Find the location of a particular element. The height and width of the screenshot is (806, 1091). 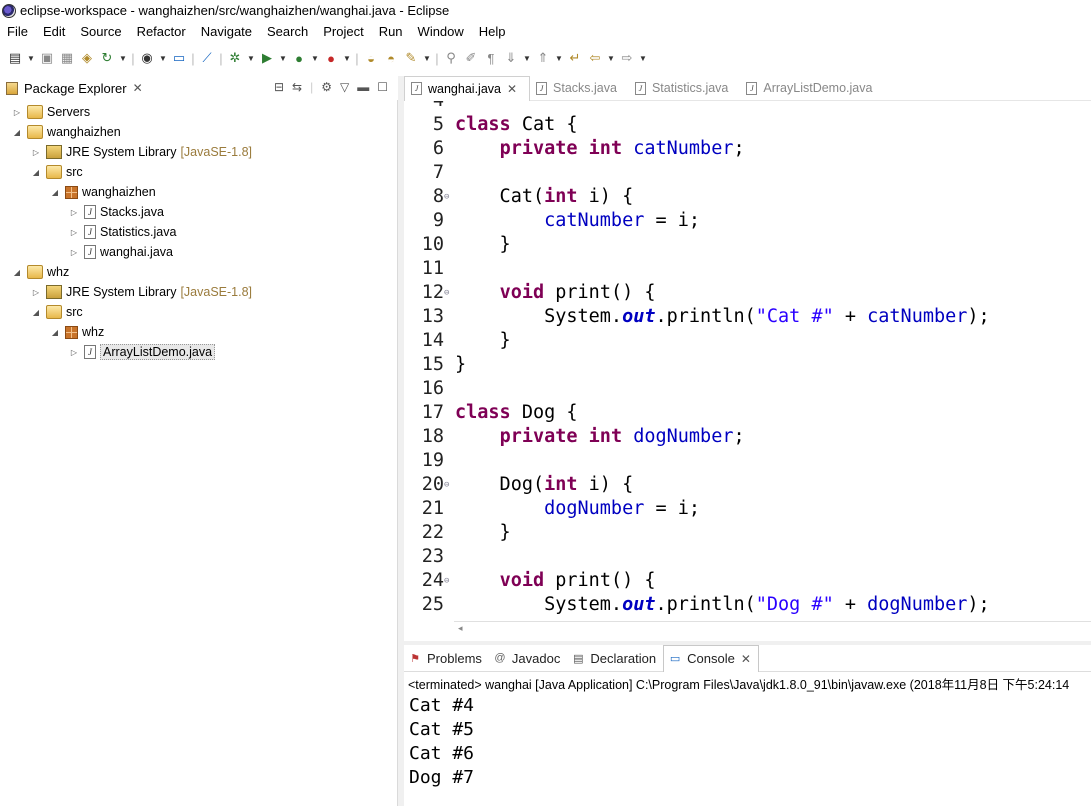

minimize-icon: ▬ is located at coordinates (363, 87).